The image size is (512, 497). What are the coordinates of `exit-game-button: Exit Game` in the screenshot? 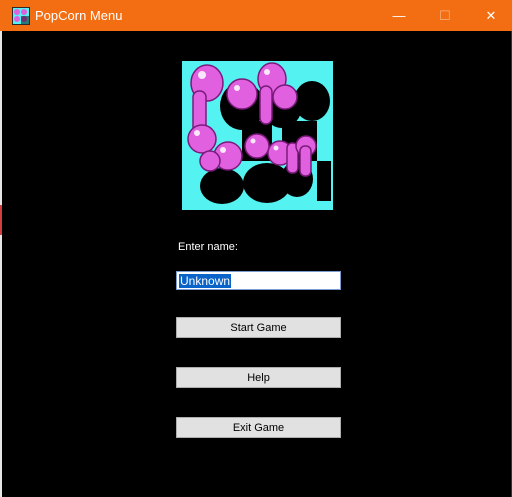 It's located at (258, 427).